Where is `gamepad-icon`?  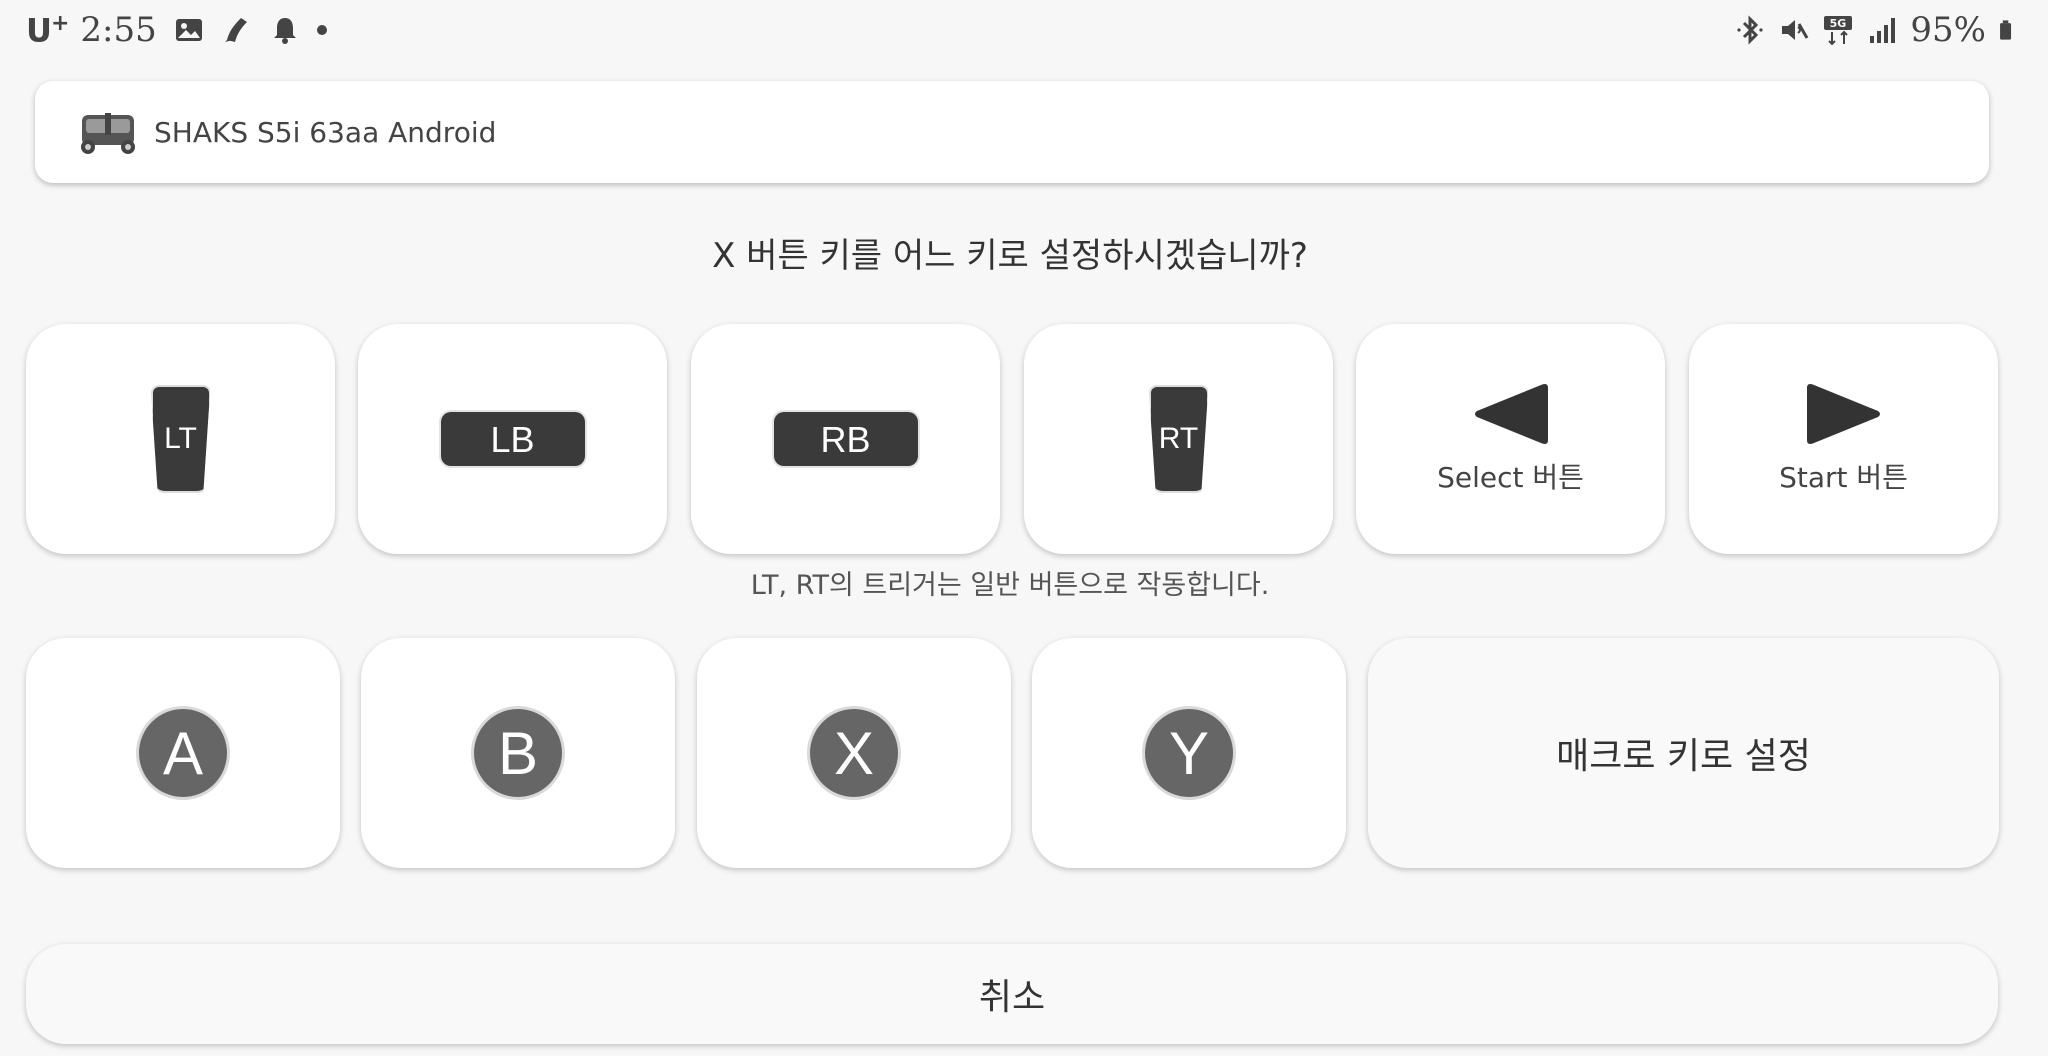 gamepad-icon is located at coordinates (108, 133).